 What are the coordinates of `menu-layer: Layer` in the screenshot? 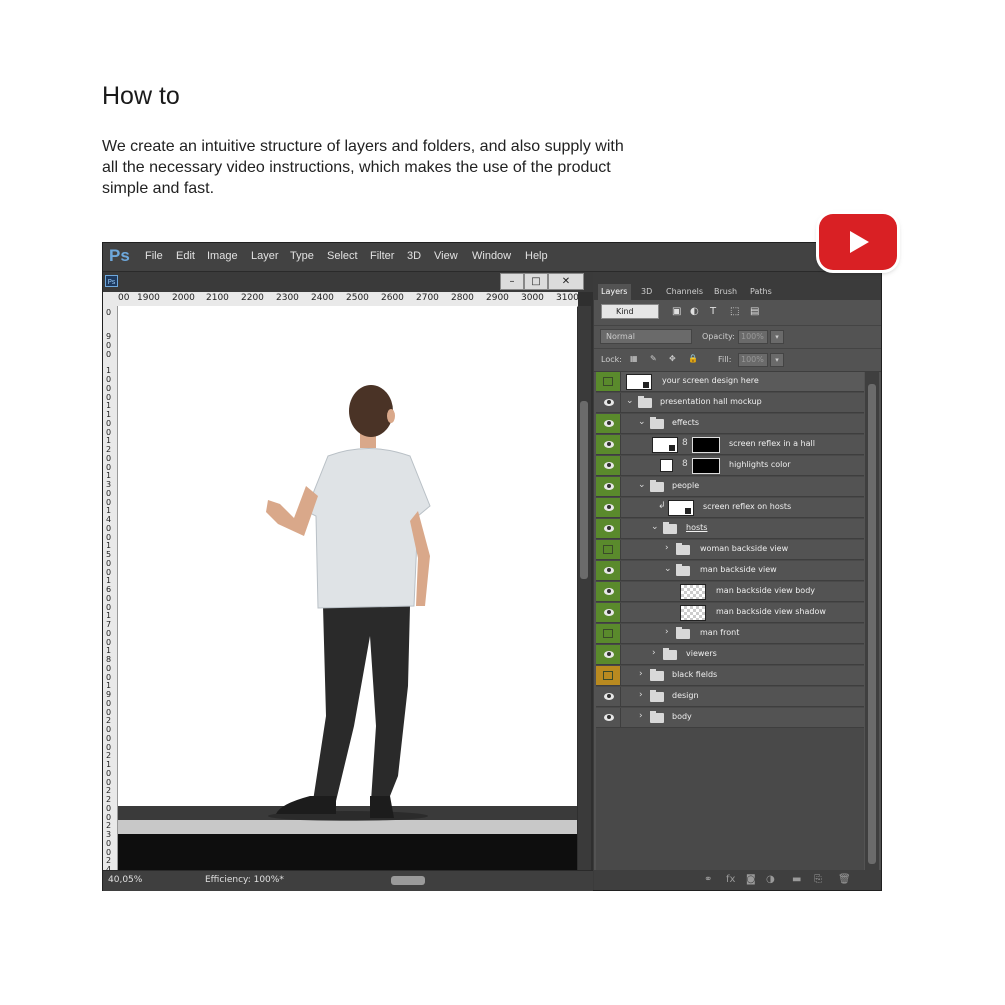 It's located at (265, 256).